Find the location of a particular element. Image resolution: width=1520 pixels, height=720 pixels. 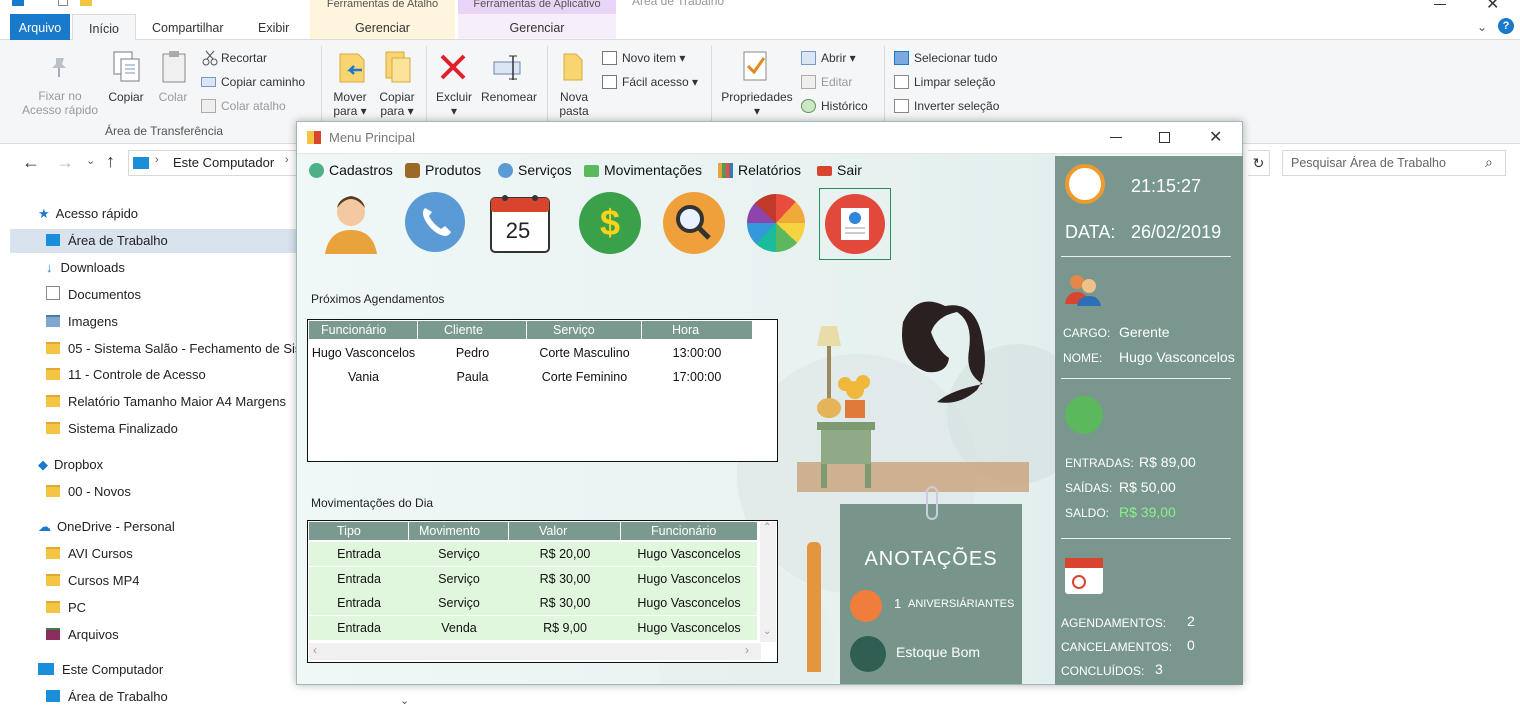

recent-dropdown-icon: ⌄ is located at coordinates (90, 160).